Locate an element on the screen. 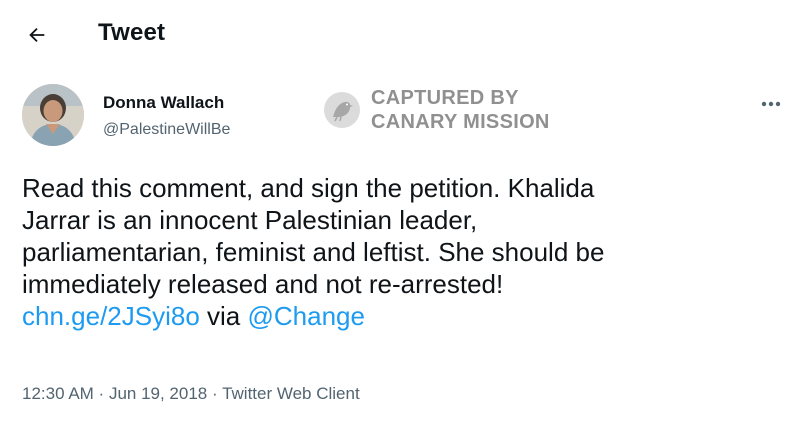 The width and height of the screenshot is (800, 429). mention-link: @Change is located at coordinates (305, 316).